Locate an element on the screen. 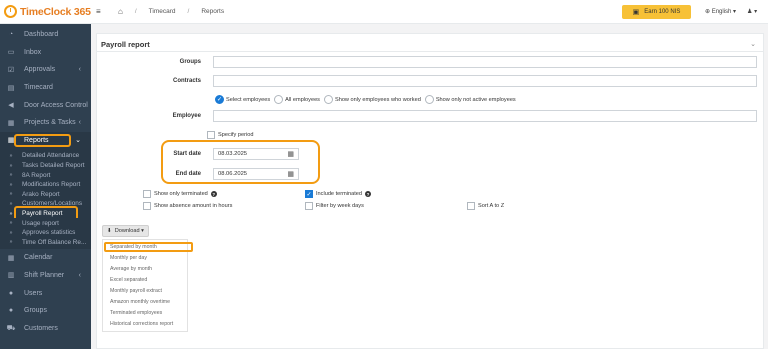 This screenshot has width=768, height=349. breadcrumb-reports: Reports is located at coordinates (213, 11).